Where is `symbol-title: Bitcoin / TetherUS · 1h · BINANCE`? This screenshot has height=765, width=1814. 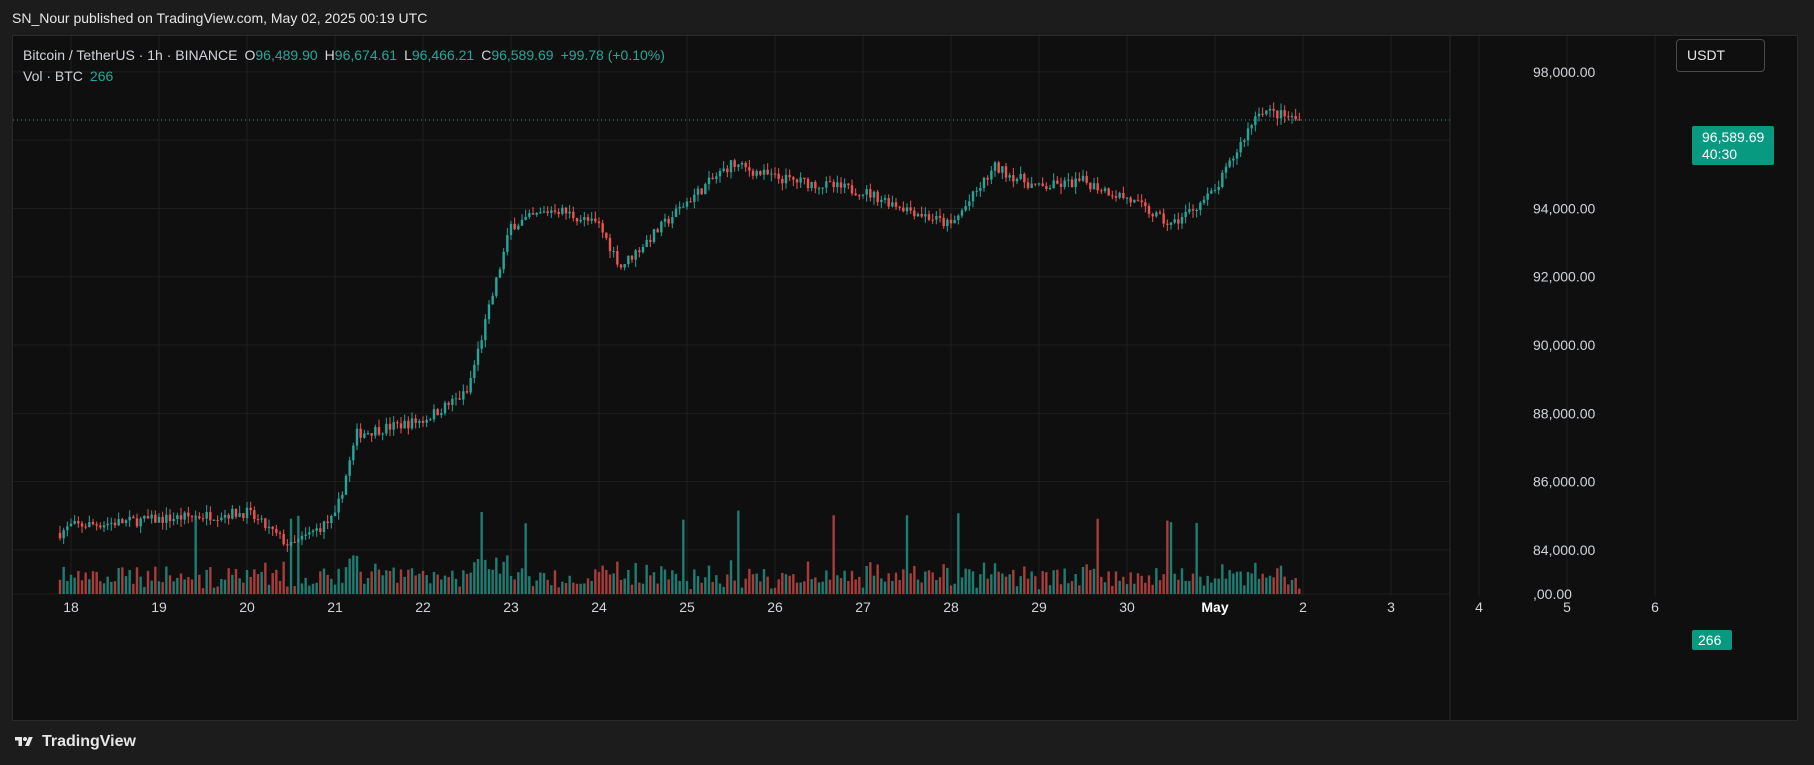 symbol-title: Bitcoin / TetherUS · 1h · BINANCE is located at coordinates (130, 55).